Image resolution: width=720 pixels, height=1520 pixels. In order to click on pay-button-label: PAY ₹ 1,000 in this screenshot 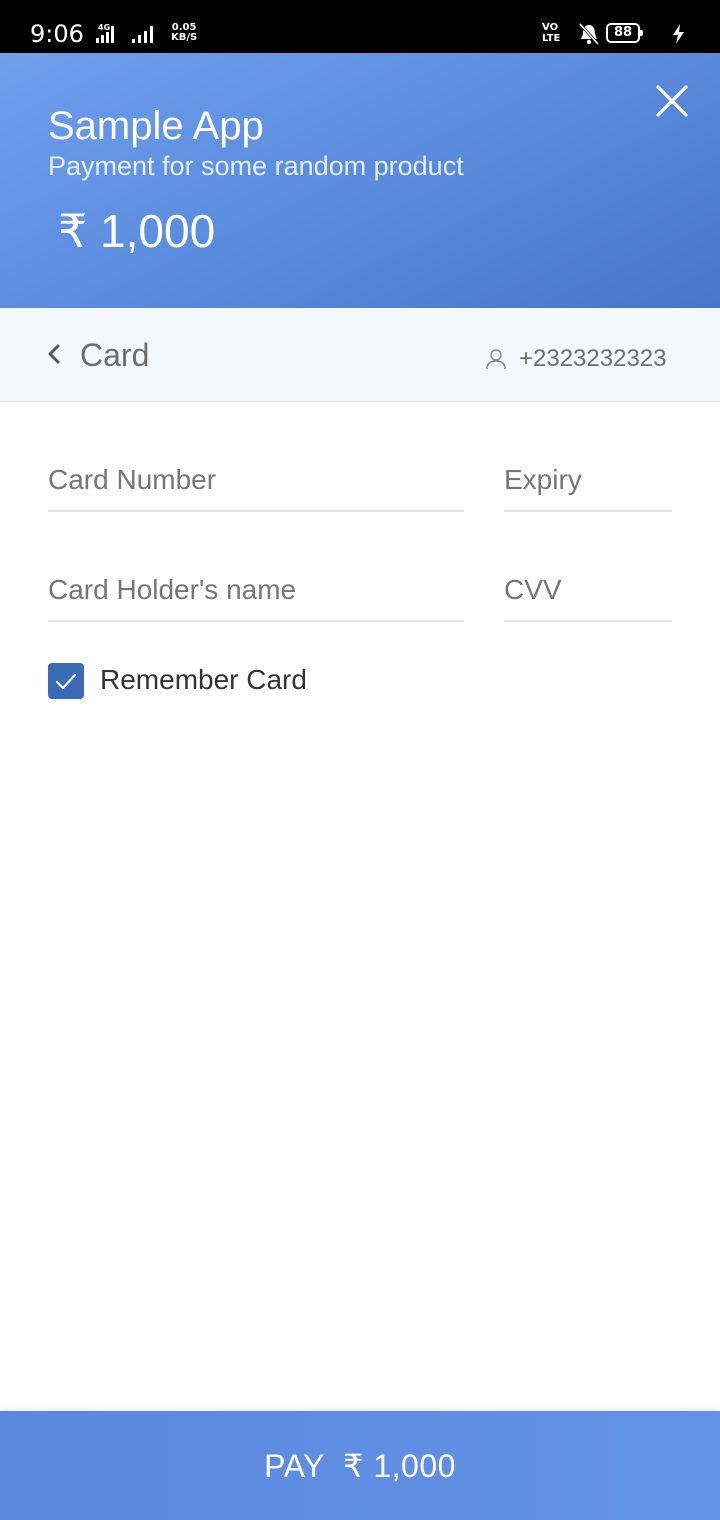, I will do `click(360, 1466)`.